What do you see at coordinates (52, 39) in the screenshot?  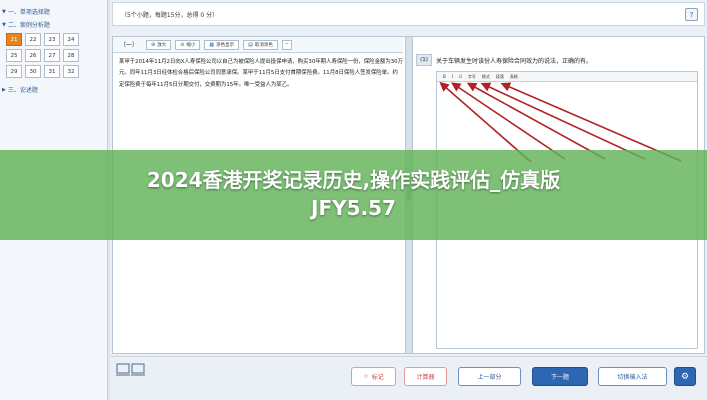 I see `question-number-button: 23` at bounding box center [52, 39].